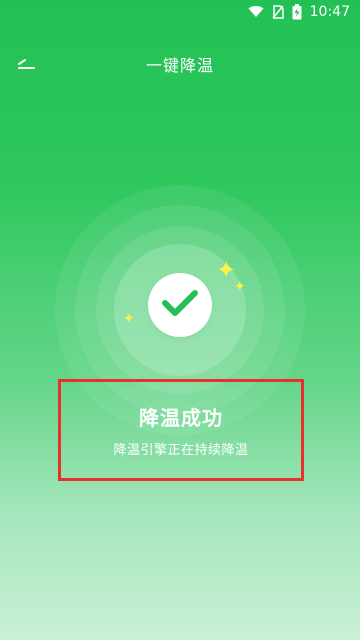  I want to click on success-badge, so click(180, 305).